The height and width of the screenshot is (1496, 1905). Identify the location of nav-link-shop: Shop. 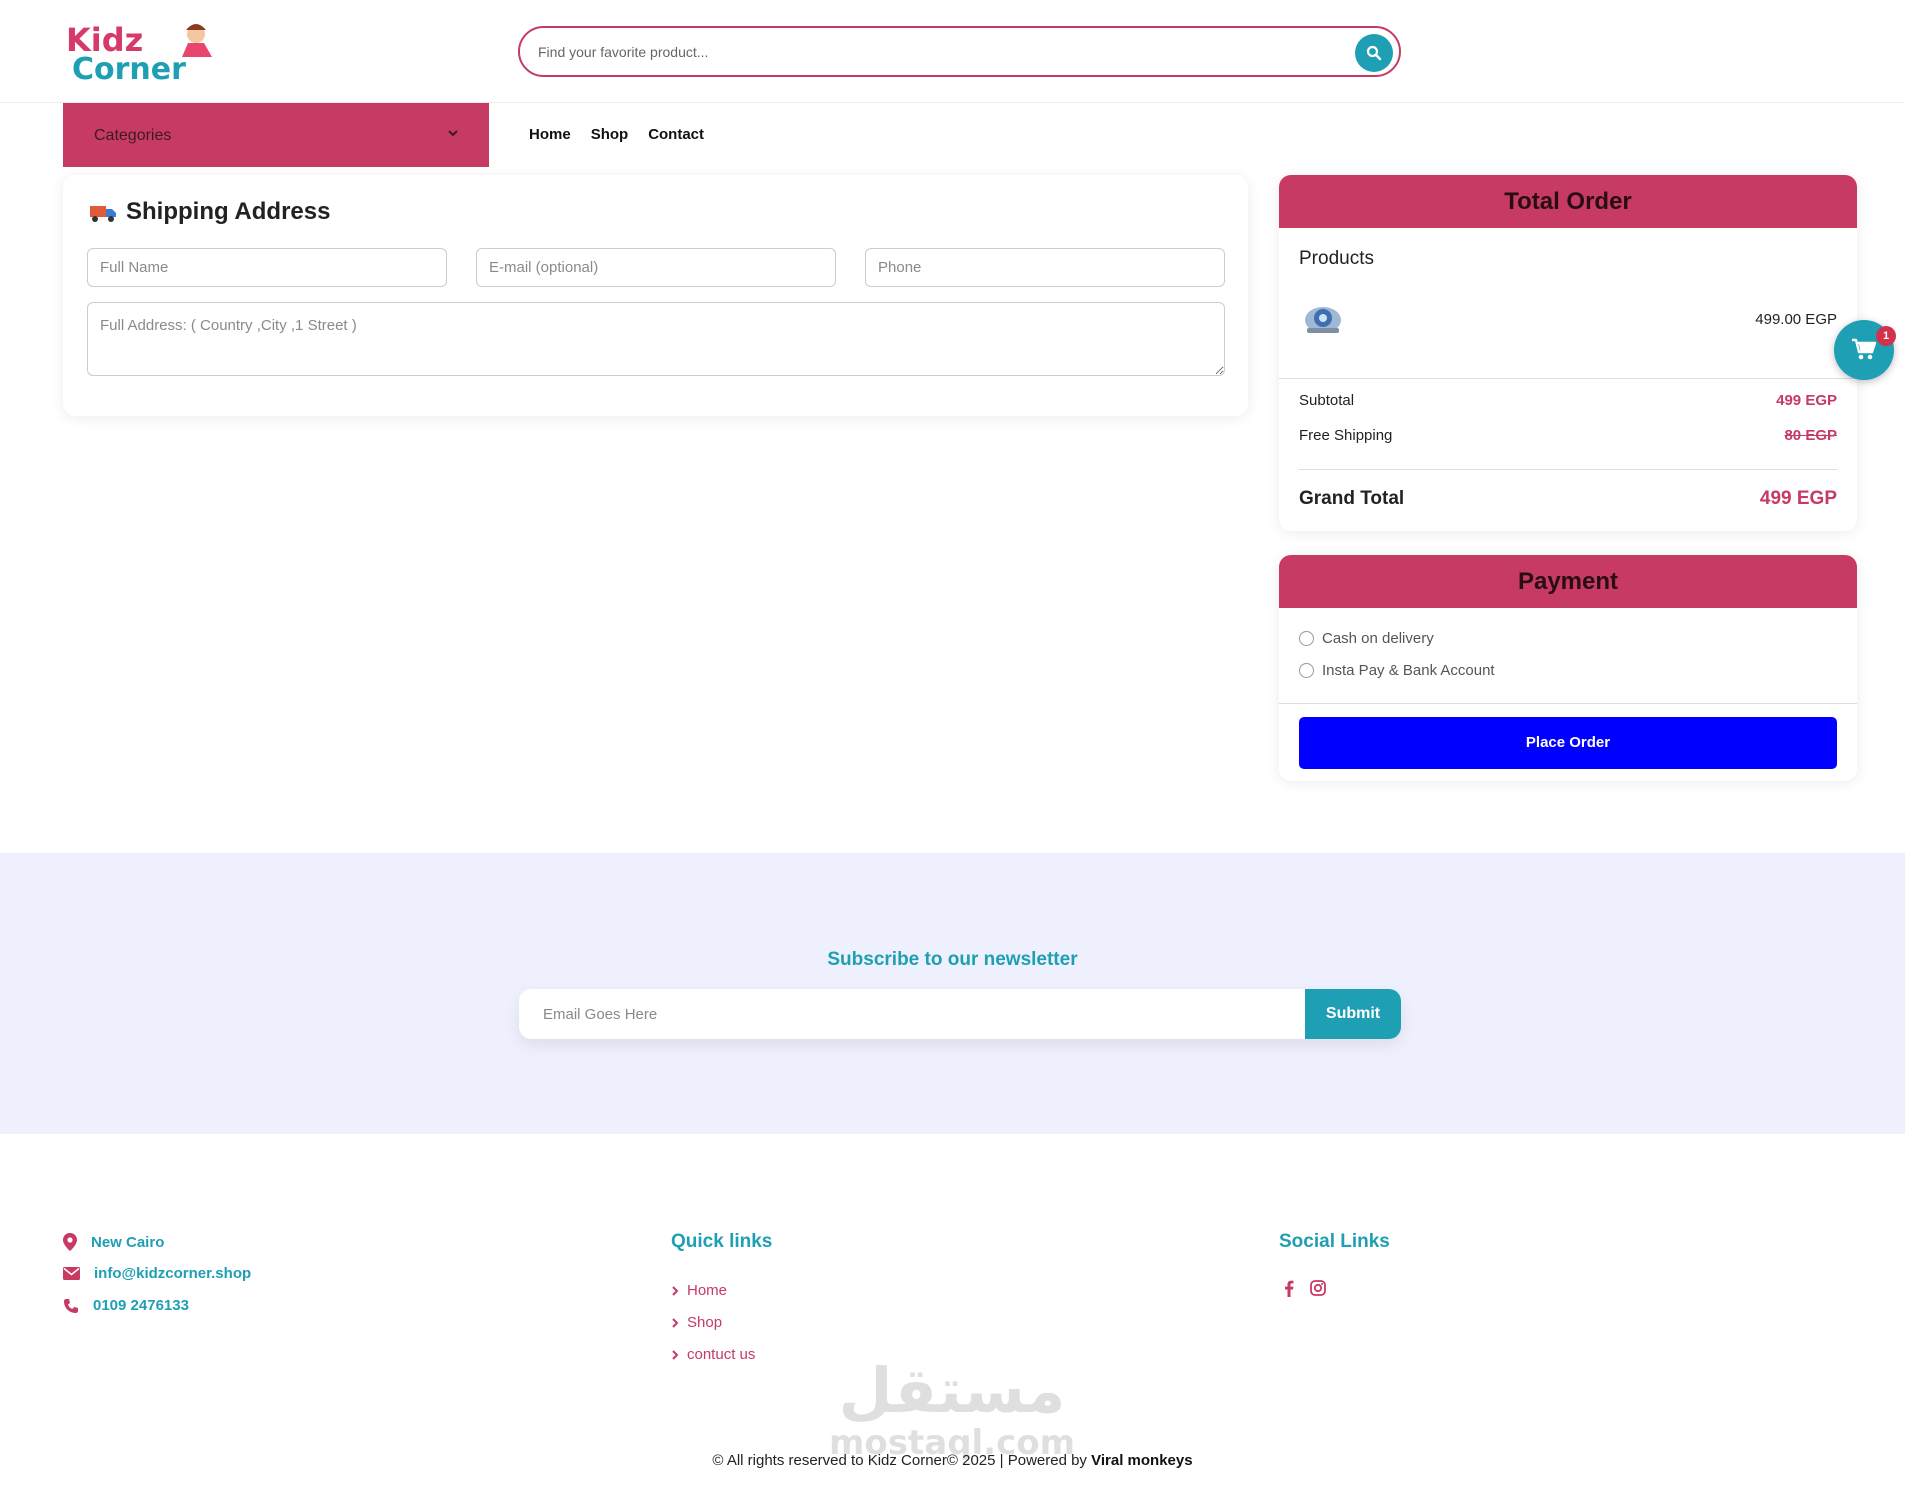
(610, 134).